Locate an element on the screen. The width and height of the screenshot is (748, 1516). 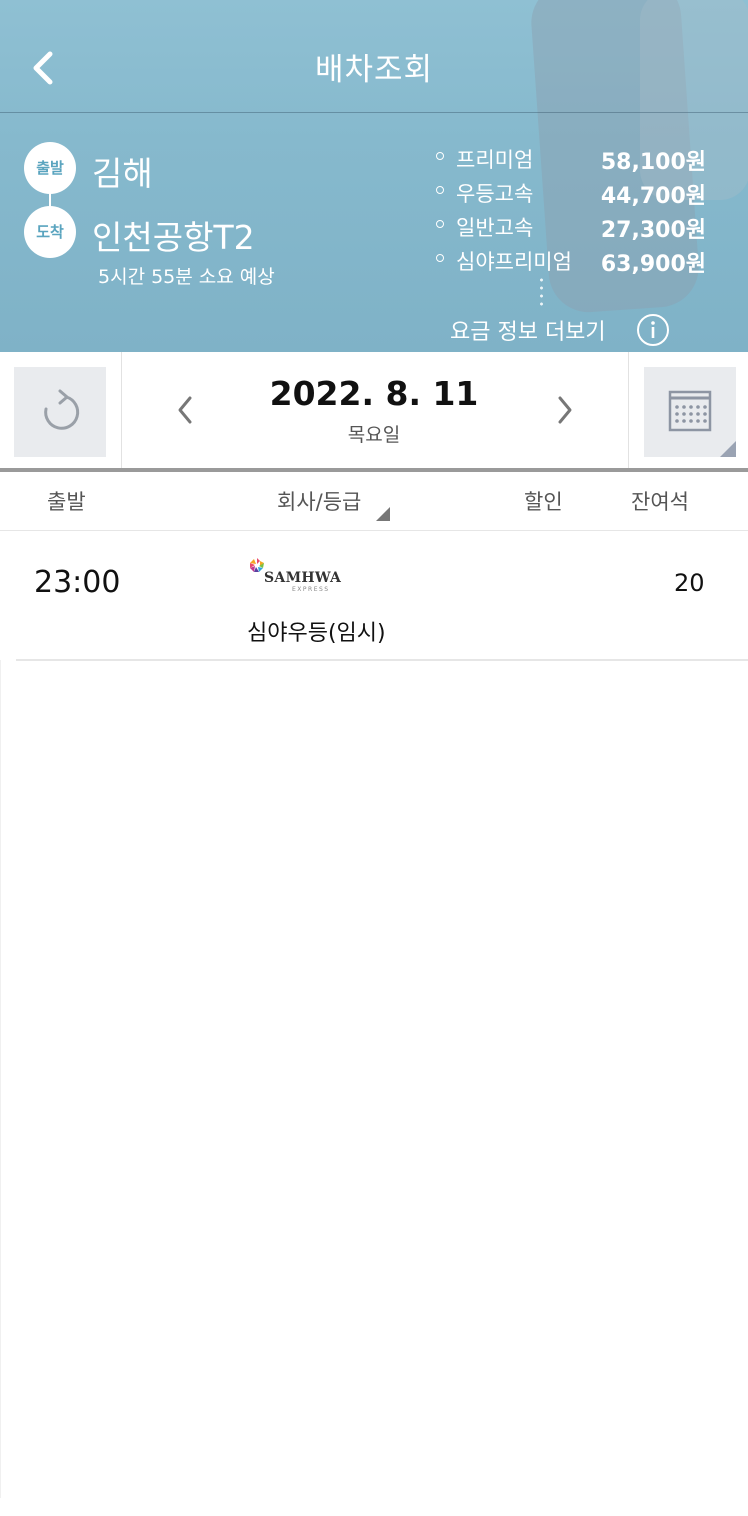
company-logo: SAMHWA EXPRESS is located at coordinates (298, 576).